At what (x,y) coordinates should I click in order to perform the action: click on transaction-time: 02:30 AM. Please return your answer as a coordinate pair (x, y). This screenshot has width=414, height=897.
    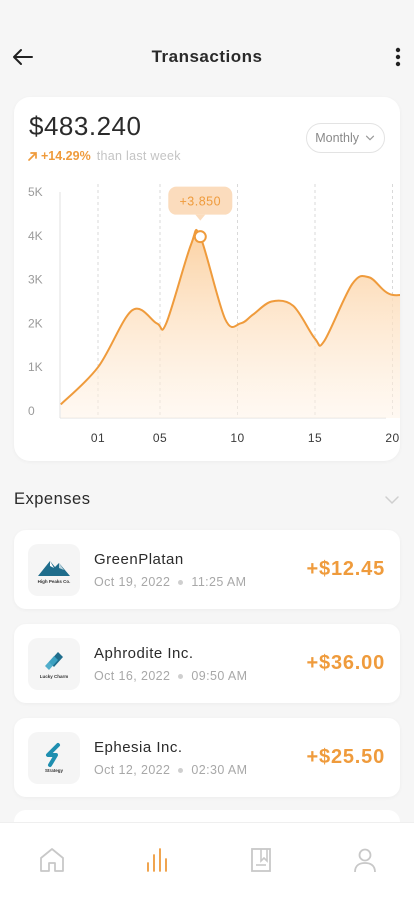
    Looking at the image, I should click on (219, 770).